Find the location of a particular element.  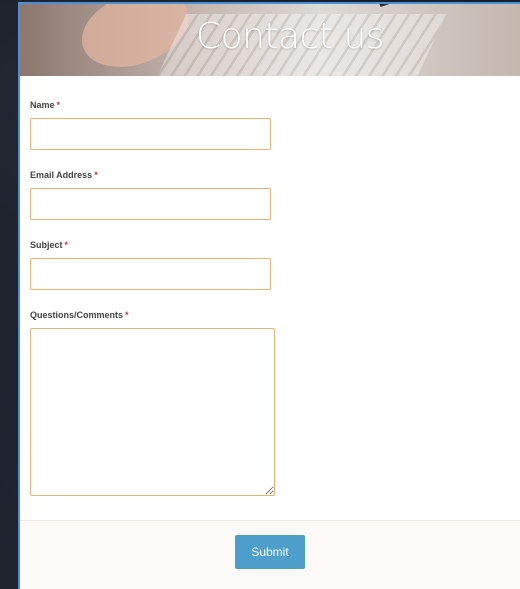

page-title: Contact us is located at coordinates (290, 36).